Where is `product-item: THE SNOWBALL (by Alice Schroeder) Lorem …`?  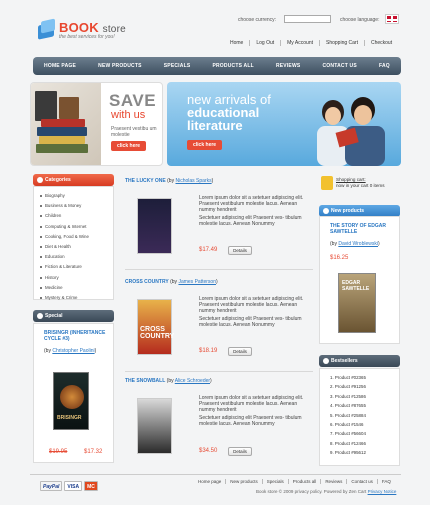
product-item: THE SNOWBALL (by Alice Schroeder) Lorem … is located at coordinates (219, 421).